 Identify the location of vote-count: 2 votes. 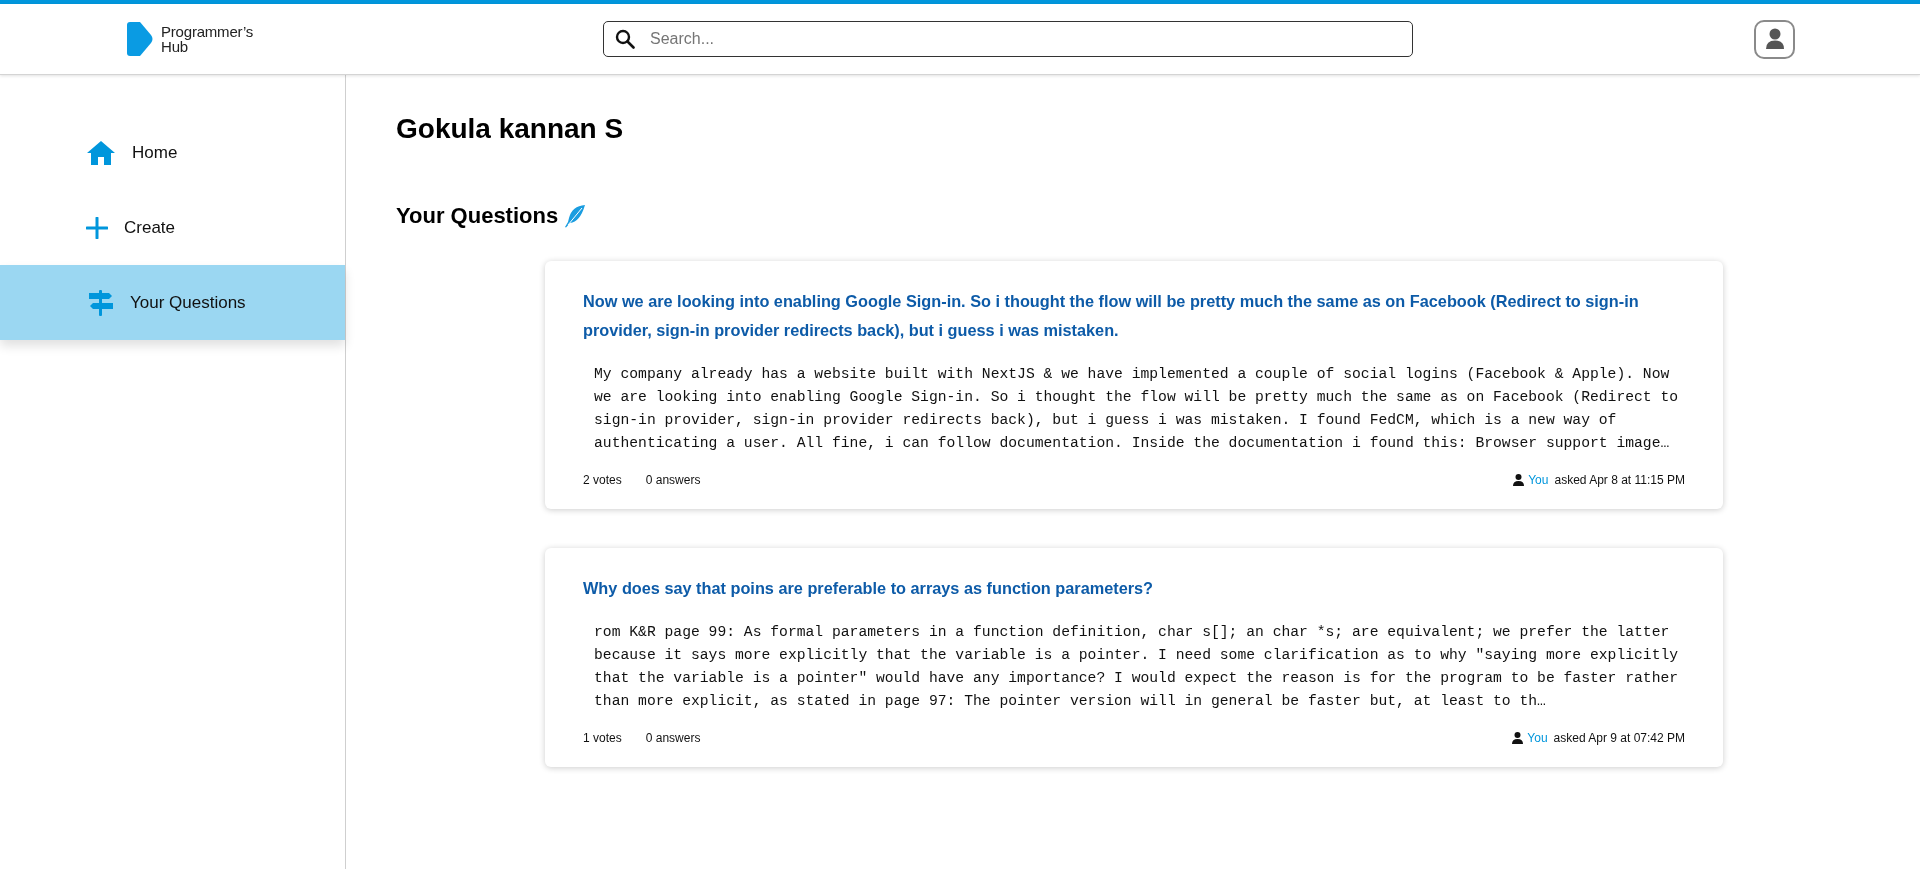
(602, 480).